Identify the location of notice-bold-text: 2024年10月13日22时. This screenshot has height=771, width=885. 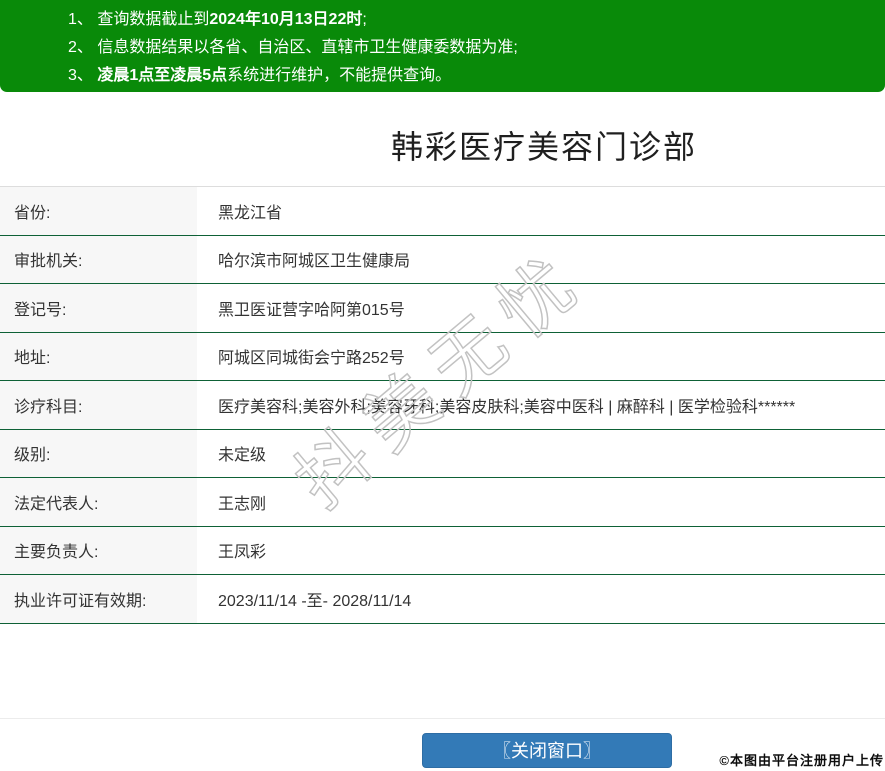
(286, 19).